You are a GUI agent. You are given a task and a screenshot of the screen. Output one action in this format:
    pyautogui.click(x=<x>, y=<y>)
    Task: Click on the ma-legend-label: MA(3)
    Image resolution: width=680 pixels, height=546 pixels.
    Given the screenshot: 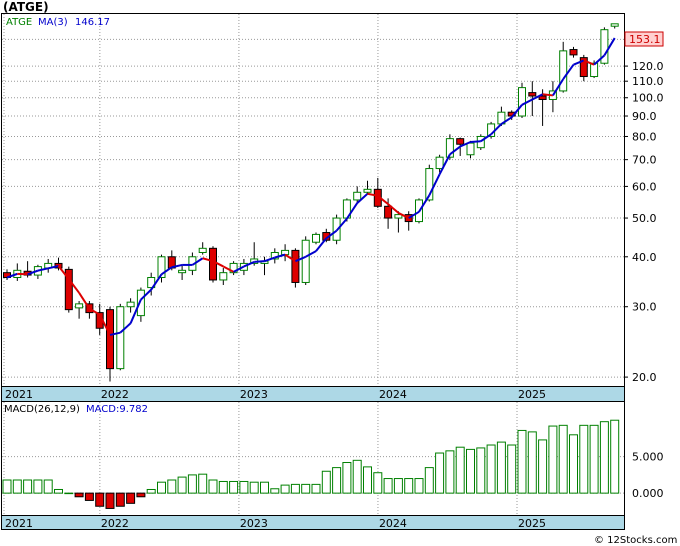 What is the action you would take?
    pyautogui.click(x=53, y=22)
    